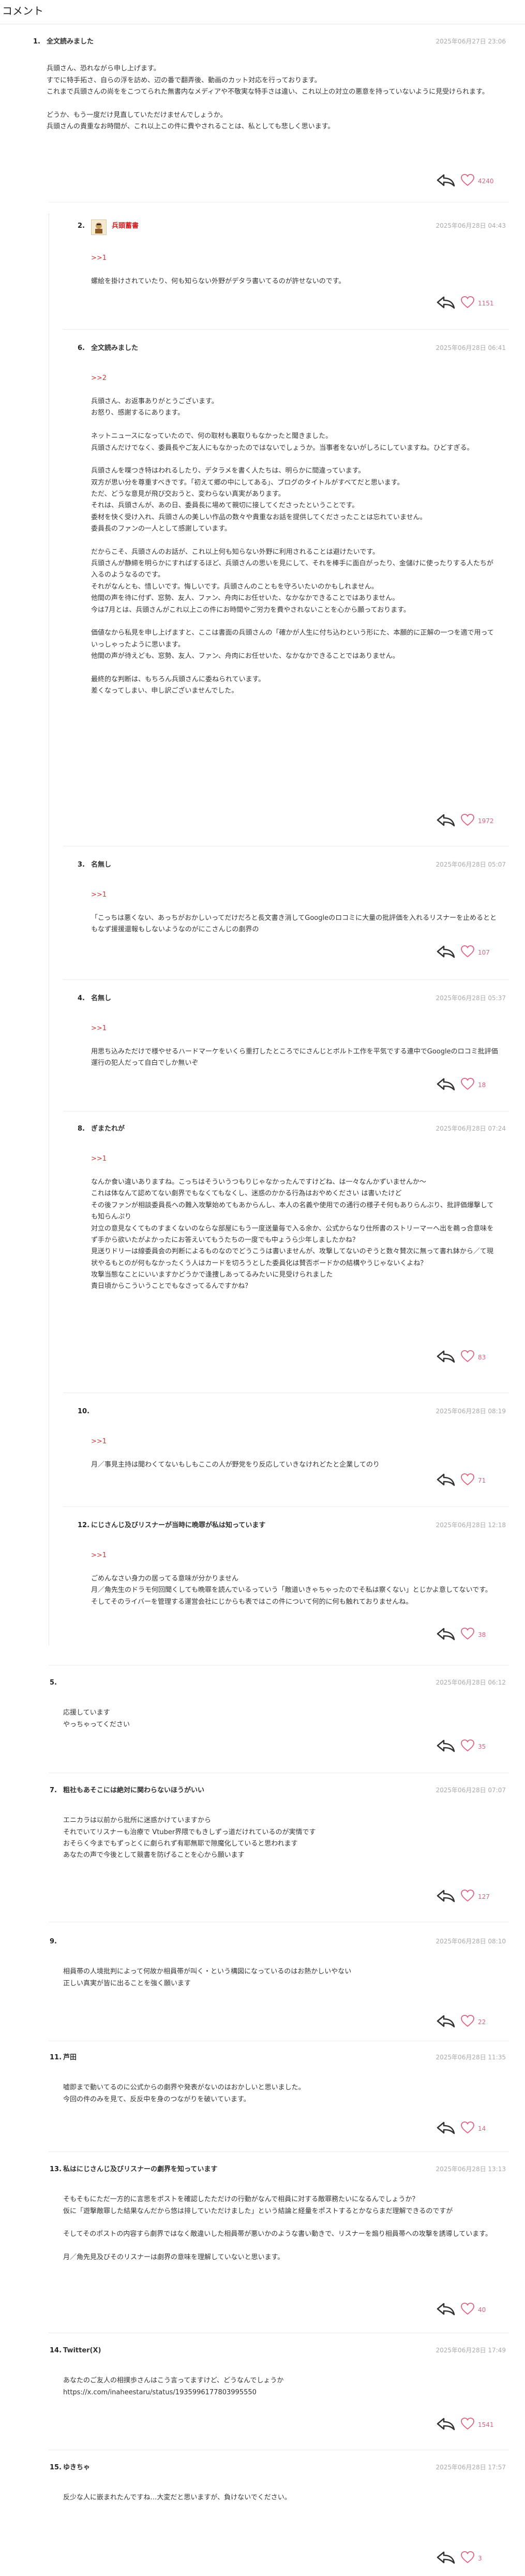 Image resolution: width=525 pixels, height=2576 pixels. Describe the element at coordinates (108, 1129) in the screenshot. I see `comment-author: ぎまたれが` at that location.